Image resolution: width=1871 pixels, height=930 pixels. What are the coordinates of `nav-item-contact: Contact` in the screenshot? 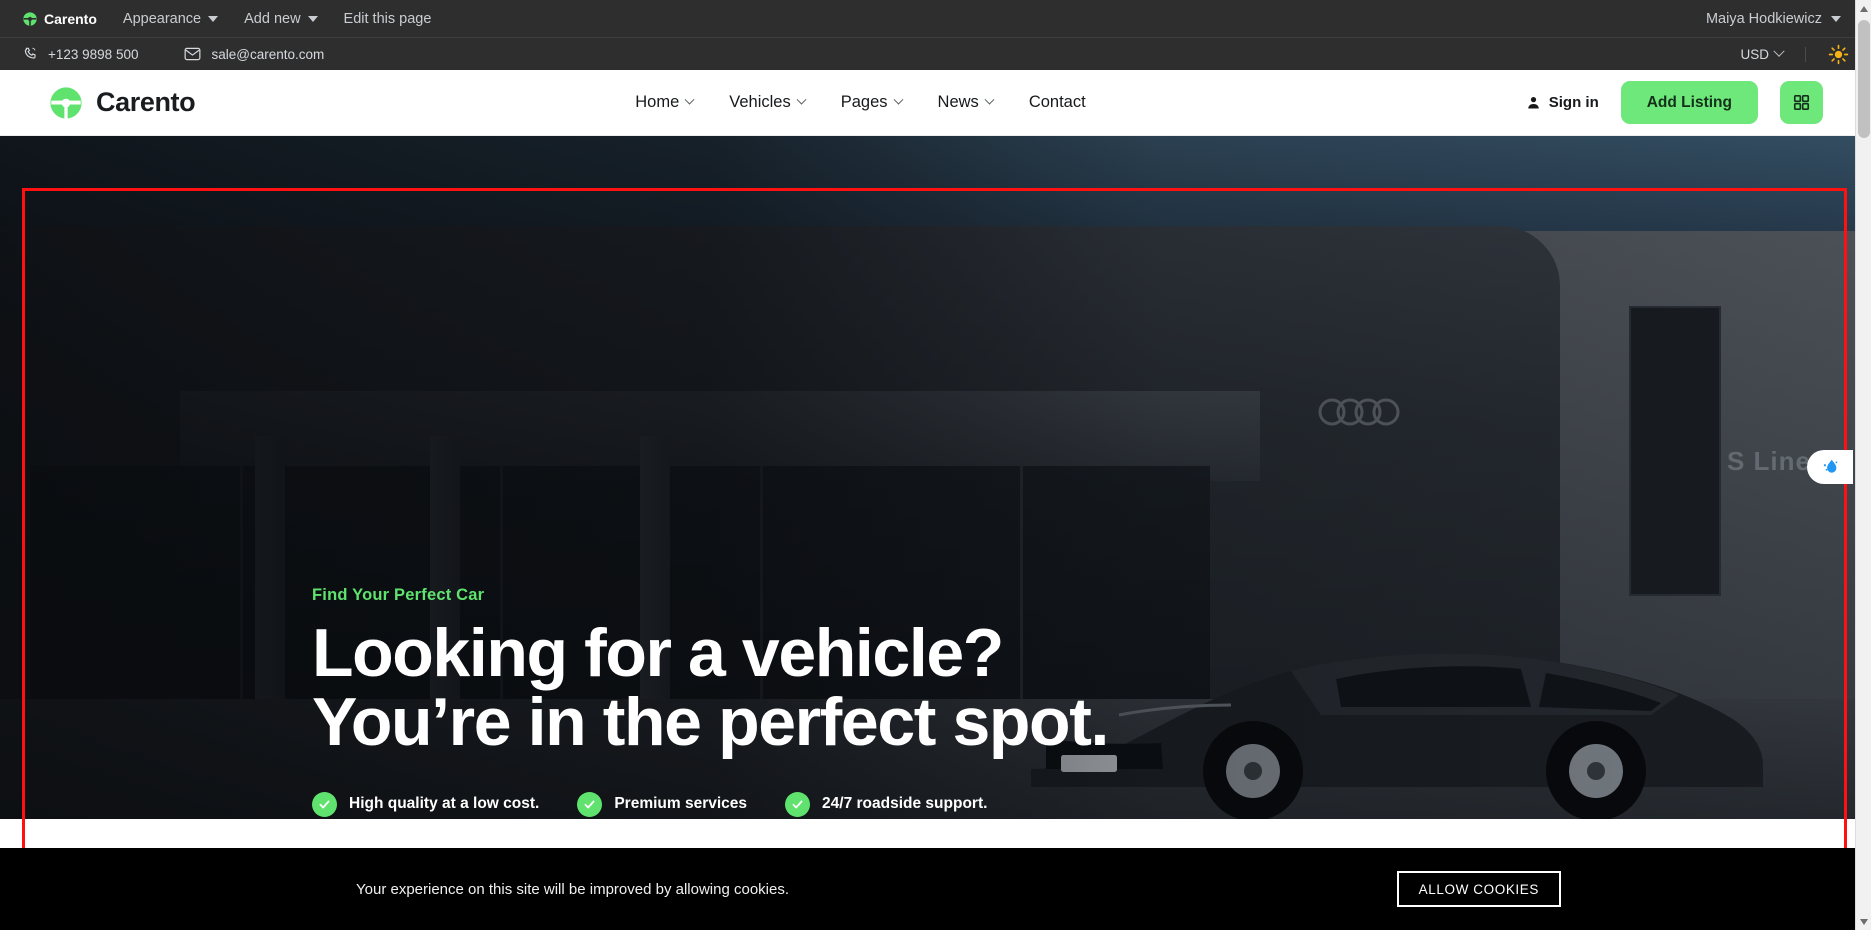 It's located at (1057, 102).